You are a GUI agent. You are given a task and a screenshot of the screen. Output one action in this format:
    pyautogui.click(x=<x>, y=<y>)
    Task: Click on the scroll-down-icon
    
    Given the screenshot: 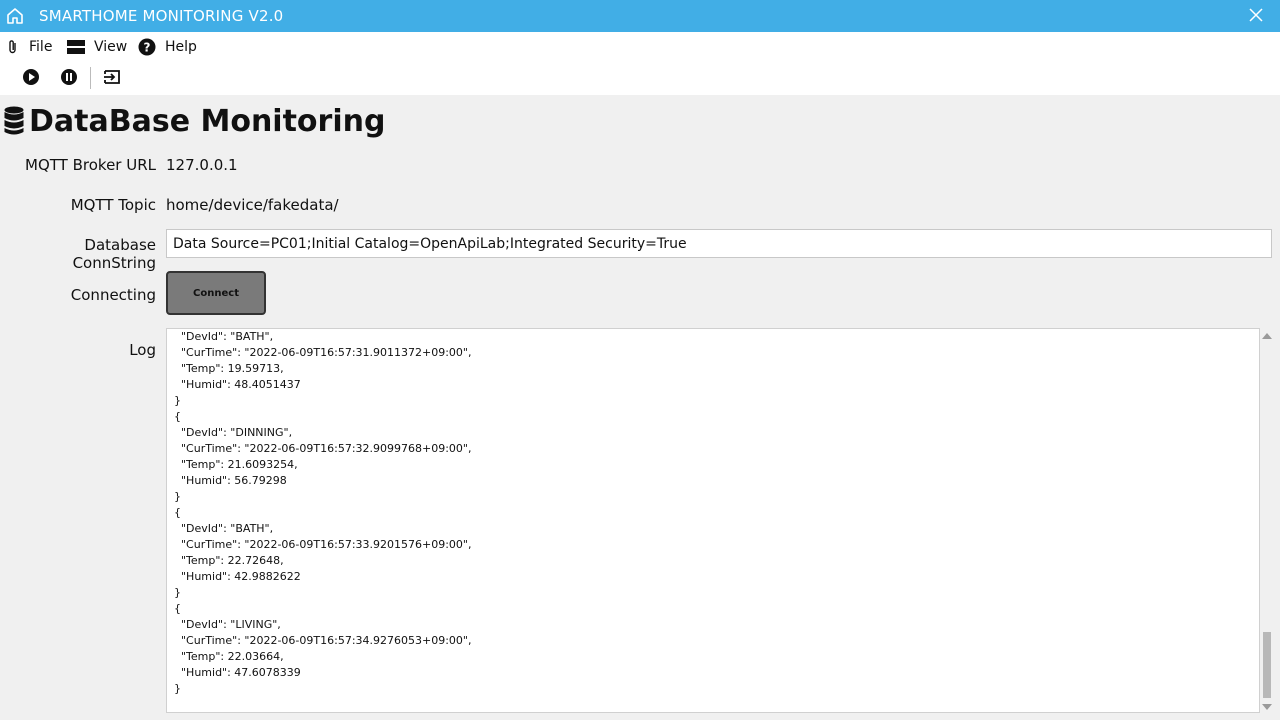 What is the action you would take?
    pyautogui.click(x=1267, y=707)
    